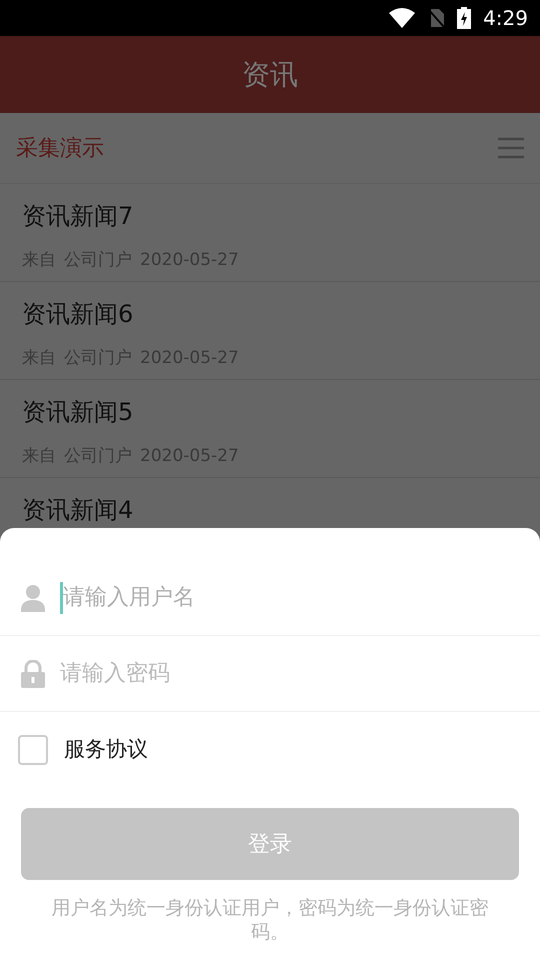 This screenshot has width=540, height=960. Describe the element at coordinates (511, 148) in the screenshot. I see `menu-icon` at that location.